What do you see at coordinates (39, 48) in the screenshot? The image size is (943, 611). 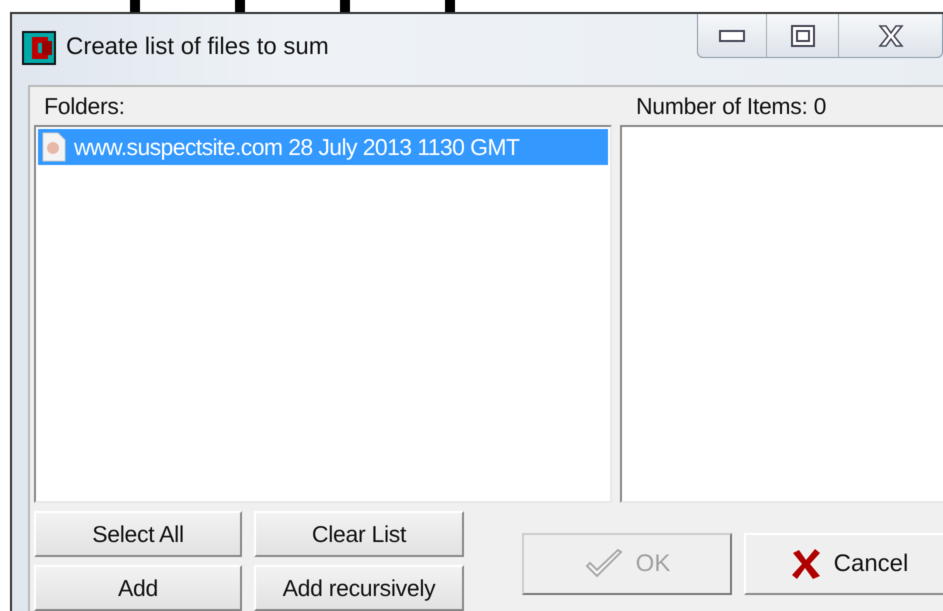 I see `app-icon` at bounding box center [39, 48].